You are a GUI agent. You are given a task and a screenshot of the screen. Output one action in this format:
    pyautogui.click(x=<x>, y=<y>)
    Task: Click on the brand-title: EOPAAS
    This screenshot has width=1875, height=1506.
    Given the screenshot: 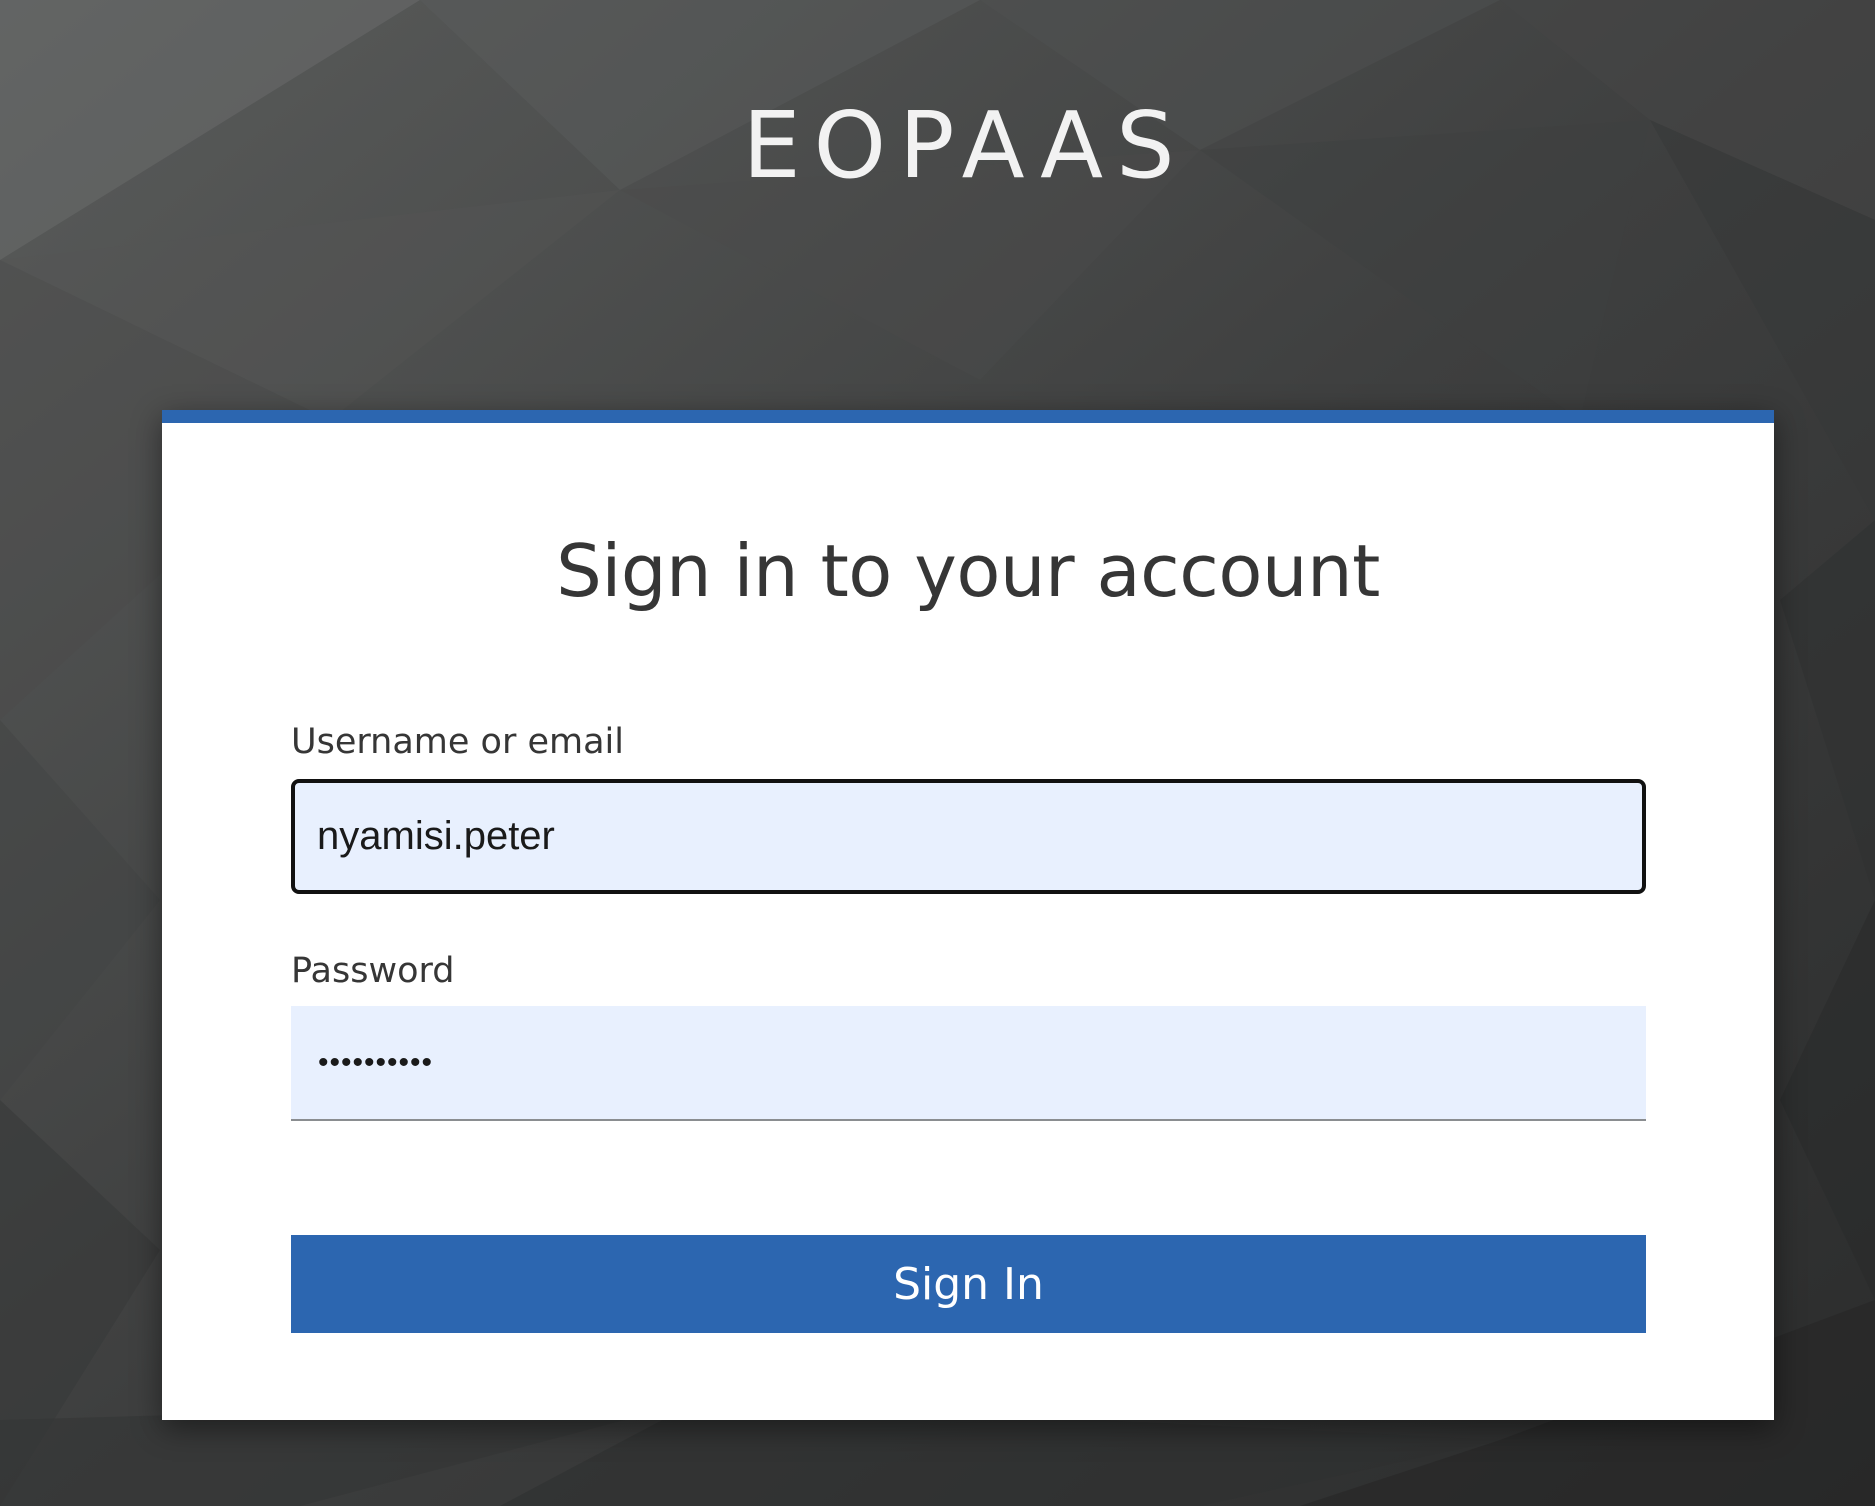 What is the action you would take?
    pyautogui.click(x=965, y=145)
    